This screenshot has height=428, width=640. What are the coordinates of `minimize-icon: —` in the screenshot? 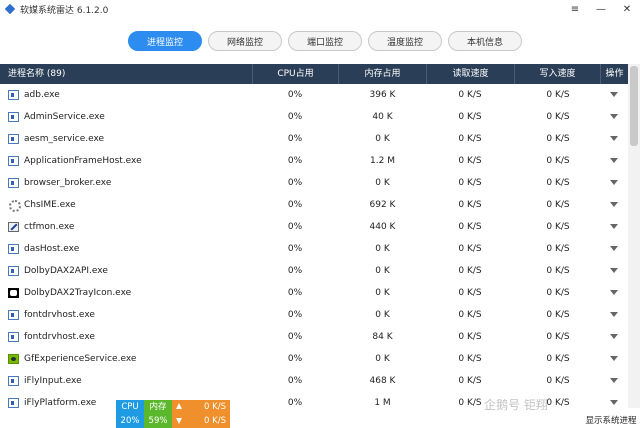 It's located at (601, 9).